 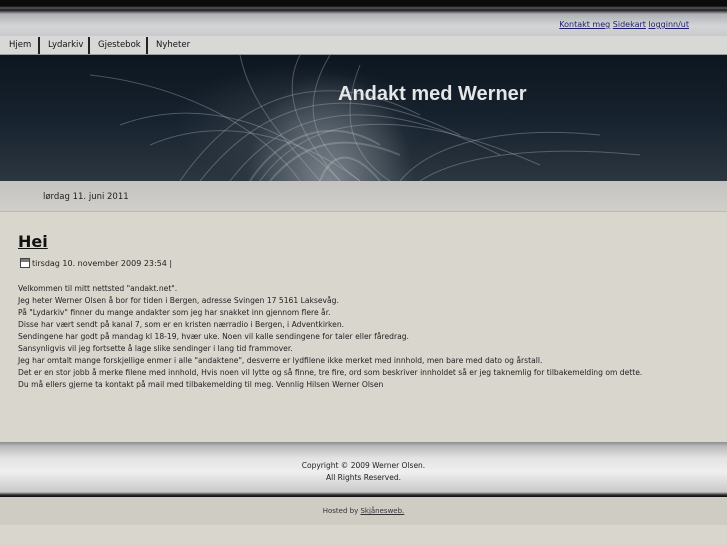 What do you see at coordinates (25, 263) in the screenshot?
I see `calendar-icon` at bounding box center [25, 263].